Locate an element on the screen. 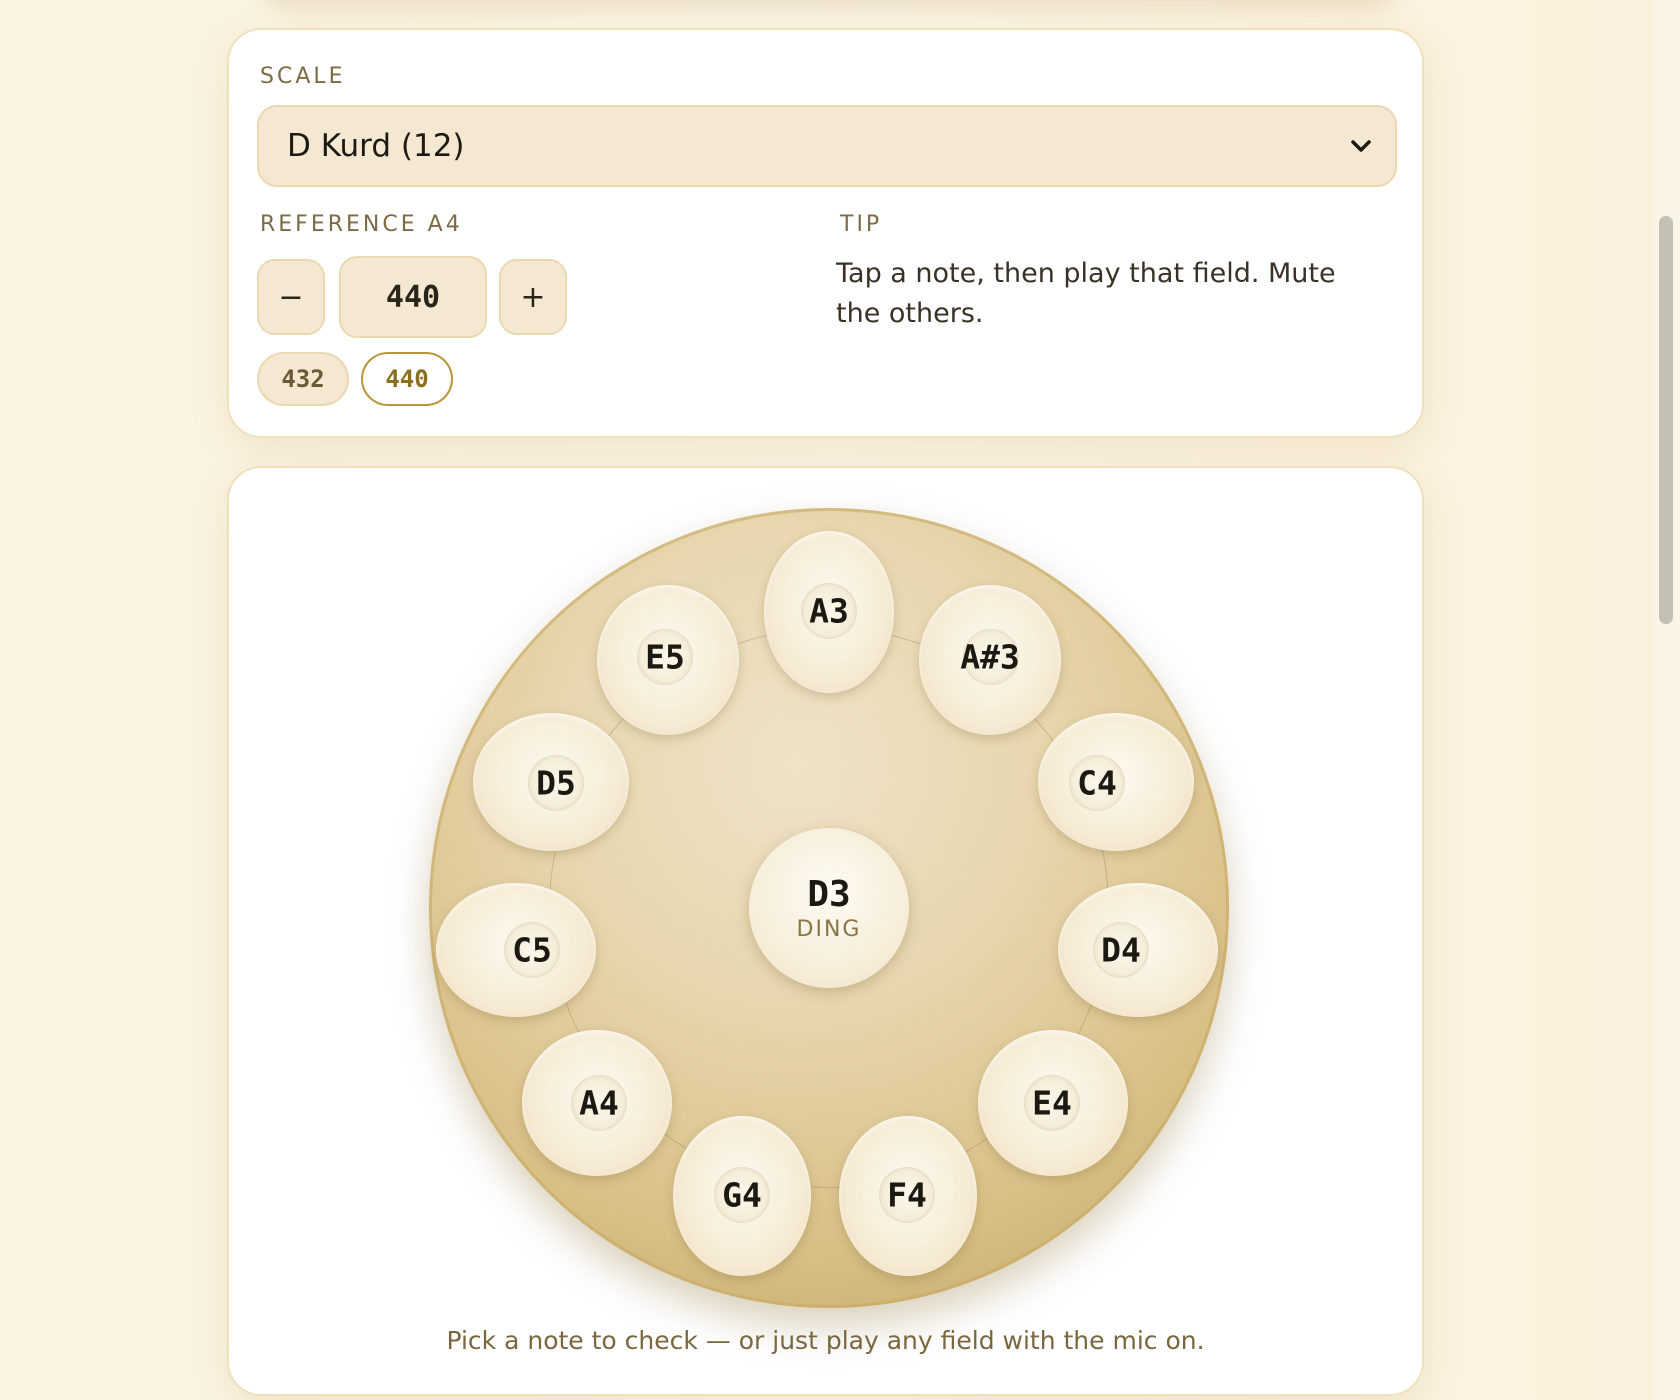 The height and width of the screenshot is (1400, 1680). preset-432-chip: 432 is located at coordinates (303, 379).